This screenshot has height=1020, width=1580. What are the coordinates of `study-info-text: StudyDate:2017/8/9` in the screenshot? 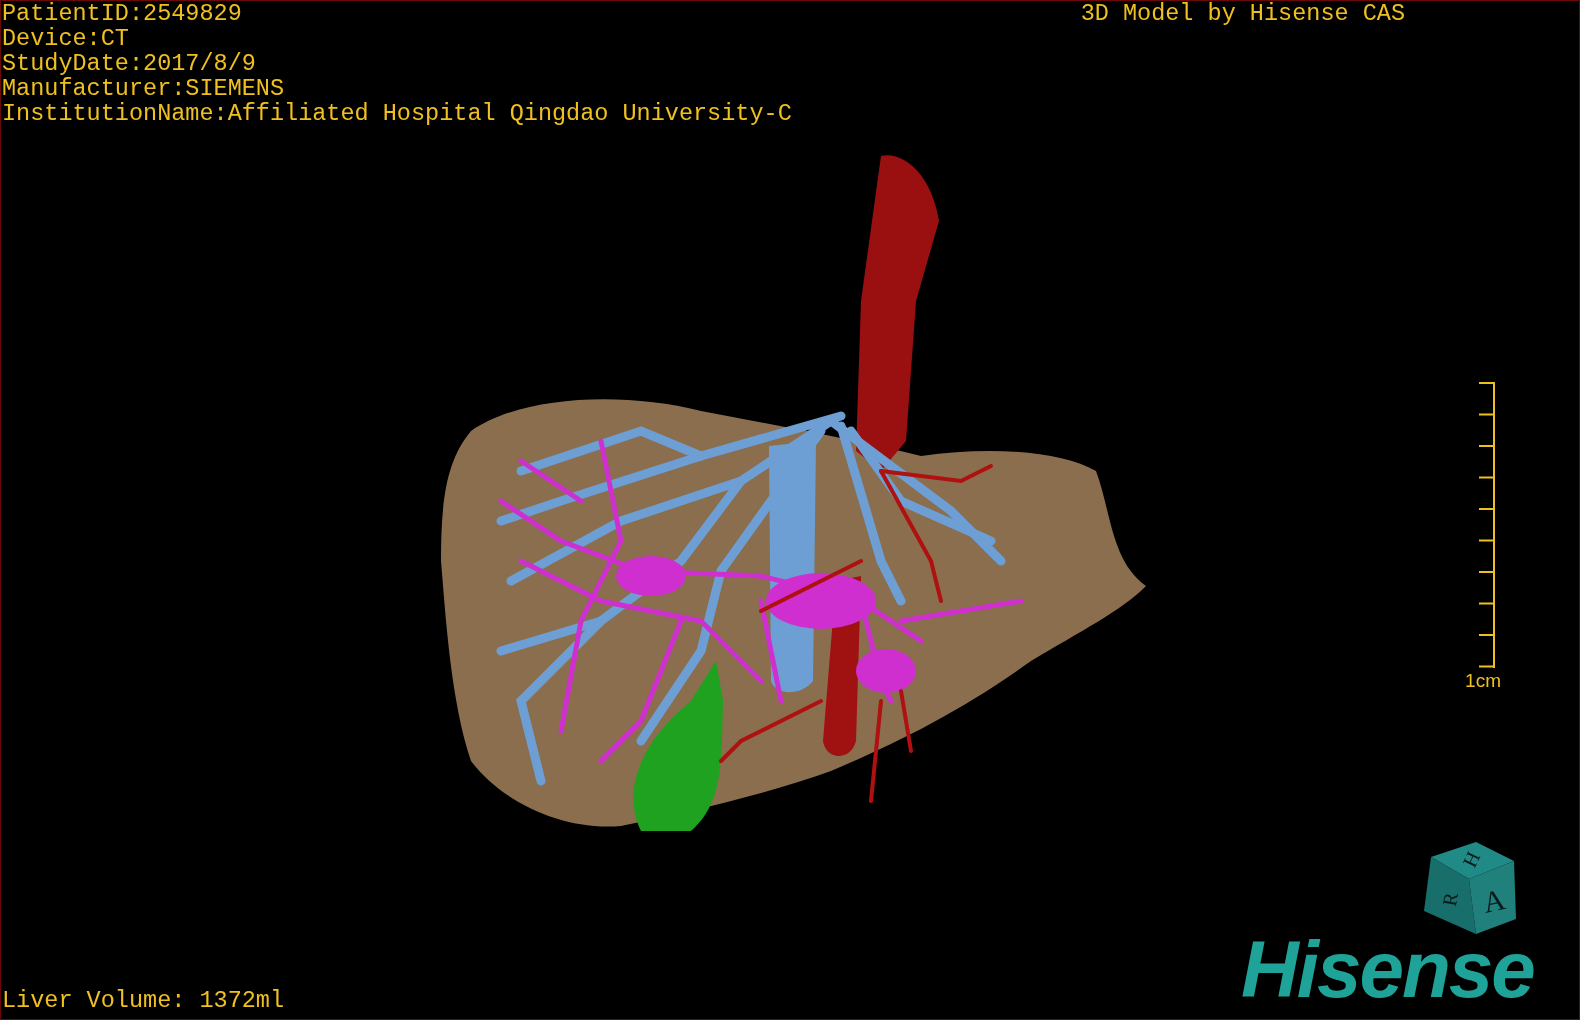 It's located at (129, 63).